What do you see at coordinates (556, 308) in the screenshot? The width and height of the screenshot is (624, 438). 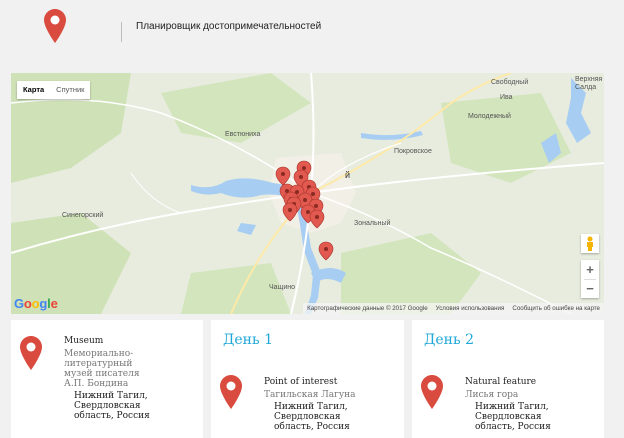 I see `report-error-link: Сообщить об ошибке на карте` at bounding box center [556, 308].